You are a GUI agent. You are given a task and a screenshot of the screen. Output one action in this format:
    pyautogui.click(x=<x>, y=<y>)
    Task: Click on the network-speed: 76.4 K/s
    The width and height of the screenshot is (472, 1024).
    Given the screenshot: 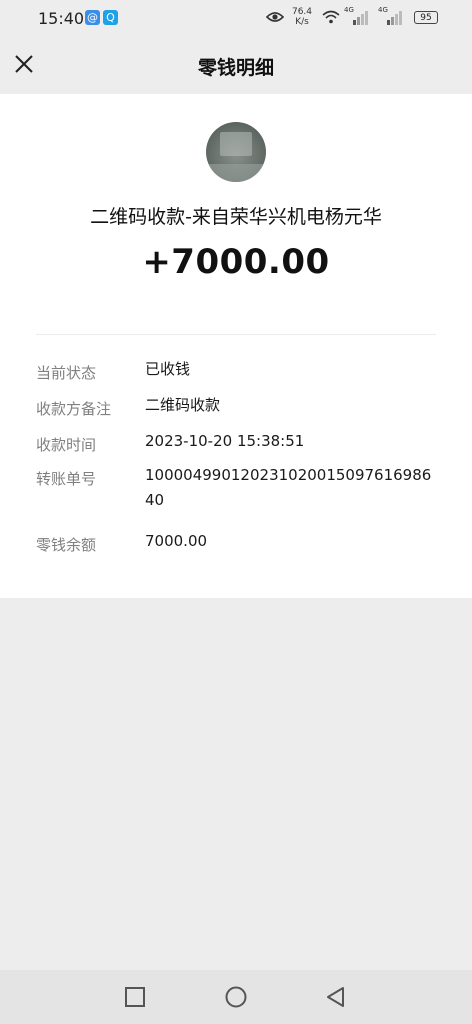 What is the action you would take?
    pyautogui.click(x=302, y=17)
    